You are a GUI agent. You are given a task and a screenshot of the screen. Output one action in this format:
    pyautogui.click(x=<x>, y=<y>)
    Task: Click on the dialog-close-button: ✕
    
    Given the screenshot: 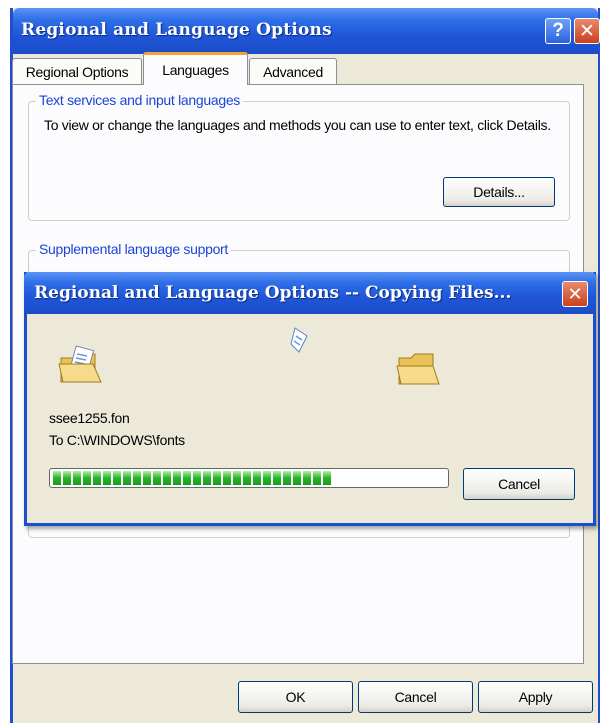 What is the action you would take?
    pyautogui.click(x=575, y=294)
    